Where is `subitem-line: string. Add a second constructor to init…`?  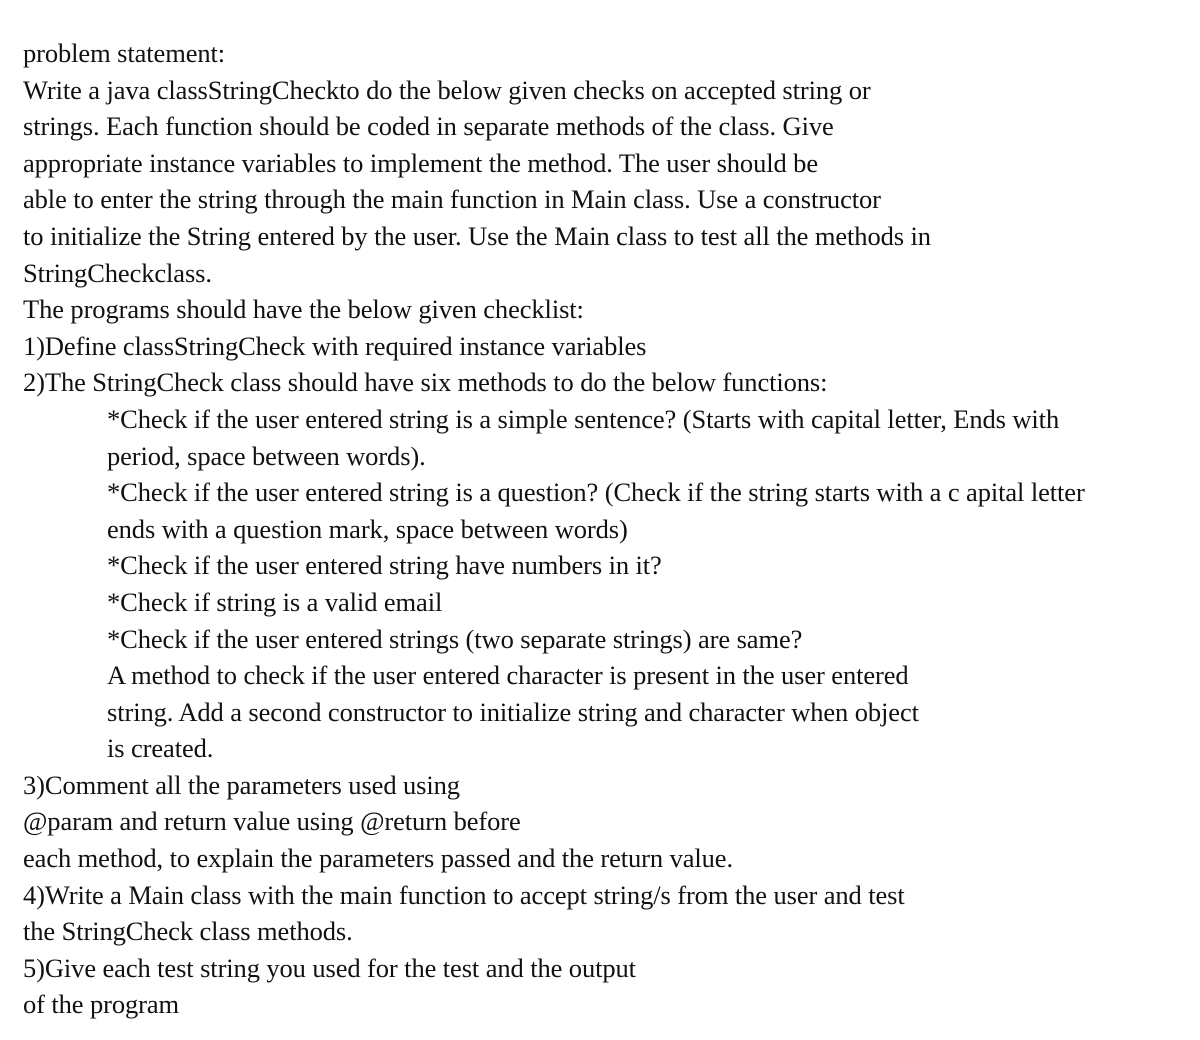
subitem-line: string. Add a second constructor to init… is located at coordinates (513, 711).